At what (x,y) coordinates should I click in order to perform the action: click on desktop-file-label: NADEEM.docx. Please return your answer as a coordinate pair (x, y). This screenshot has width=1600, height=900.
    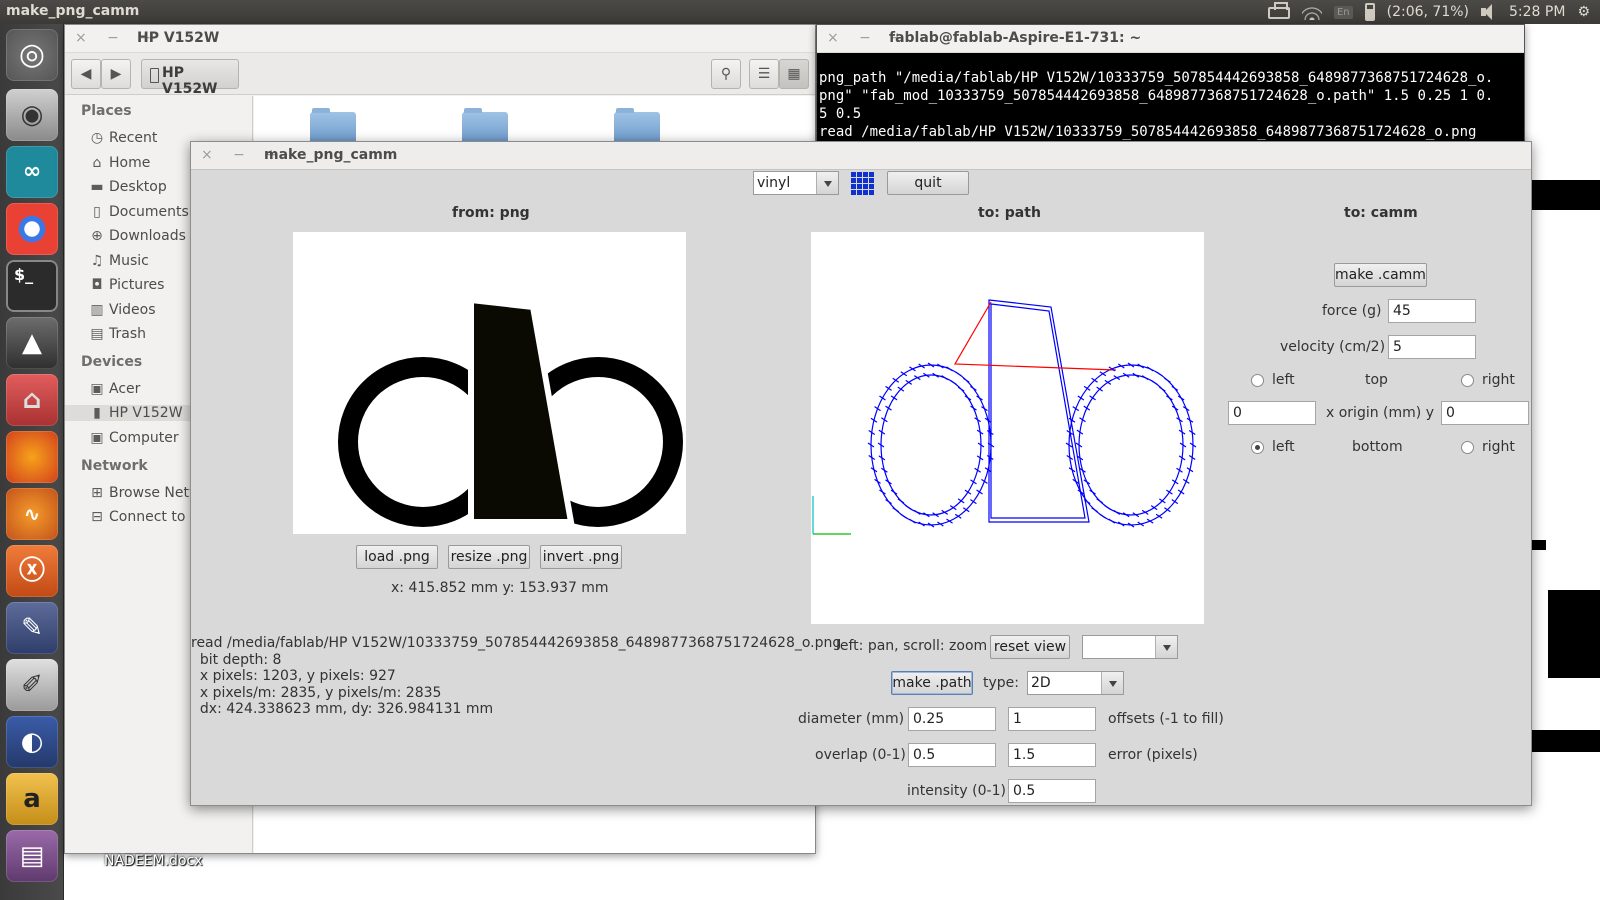
    Looking at the image, I should click on (153, 861).